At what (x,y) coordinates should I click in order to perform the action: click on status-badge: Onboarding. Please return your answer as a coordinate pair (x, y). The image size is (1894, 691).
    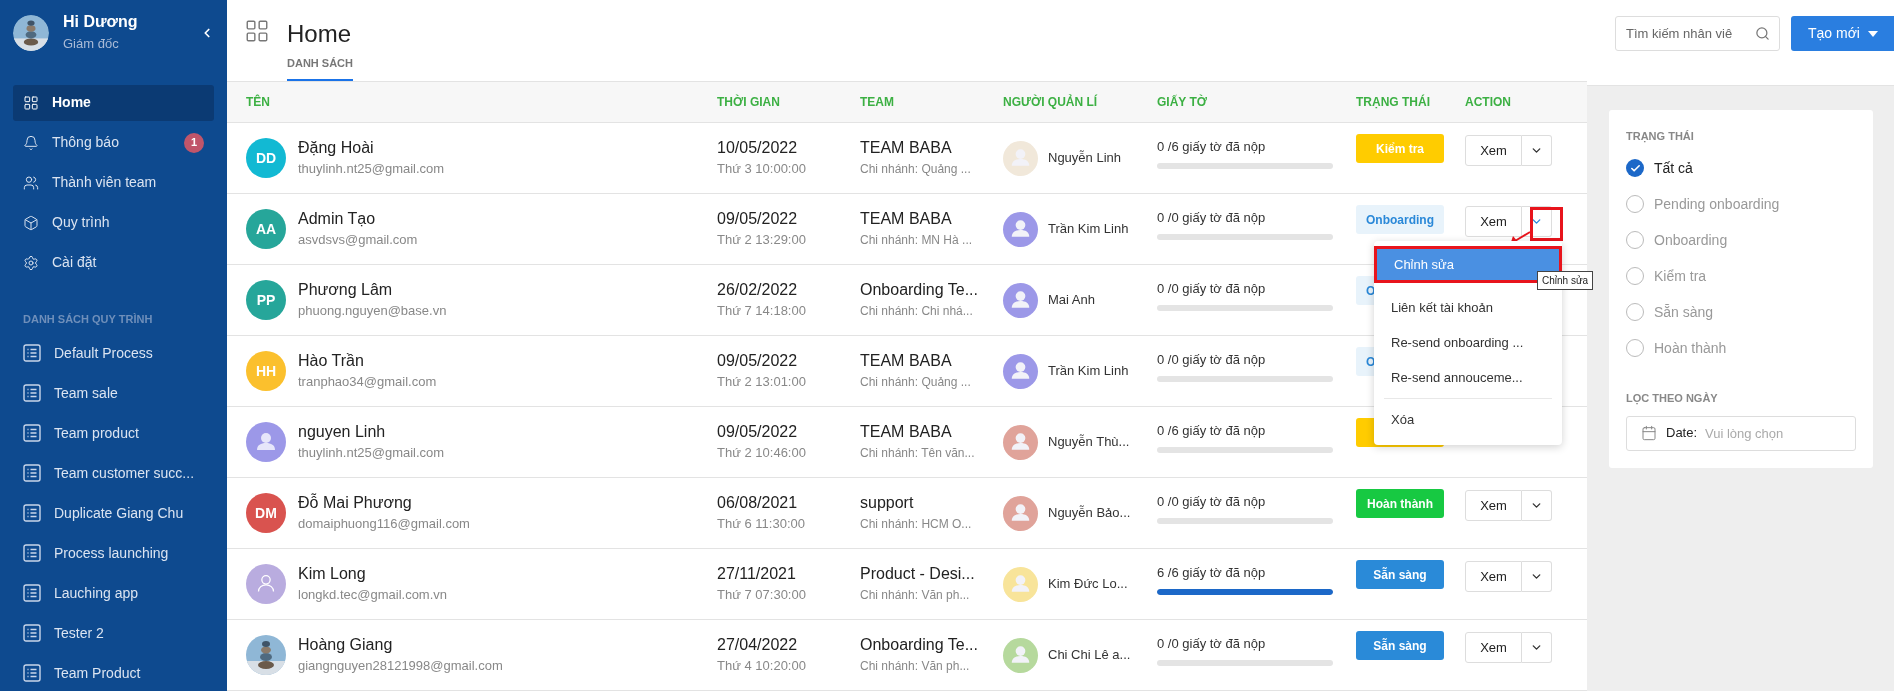
    Looking at the image, I should click on (1400, 219).